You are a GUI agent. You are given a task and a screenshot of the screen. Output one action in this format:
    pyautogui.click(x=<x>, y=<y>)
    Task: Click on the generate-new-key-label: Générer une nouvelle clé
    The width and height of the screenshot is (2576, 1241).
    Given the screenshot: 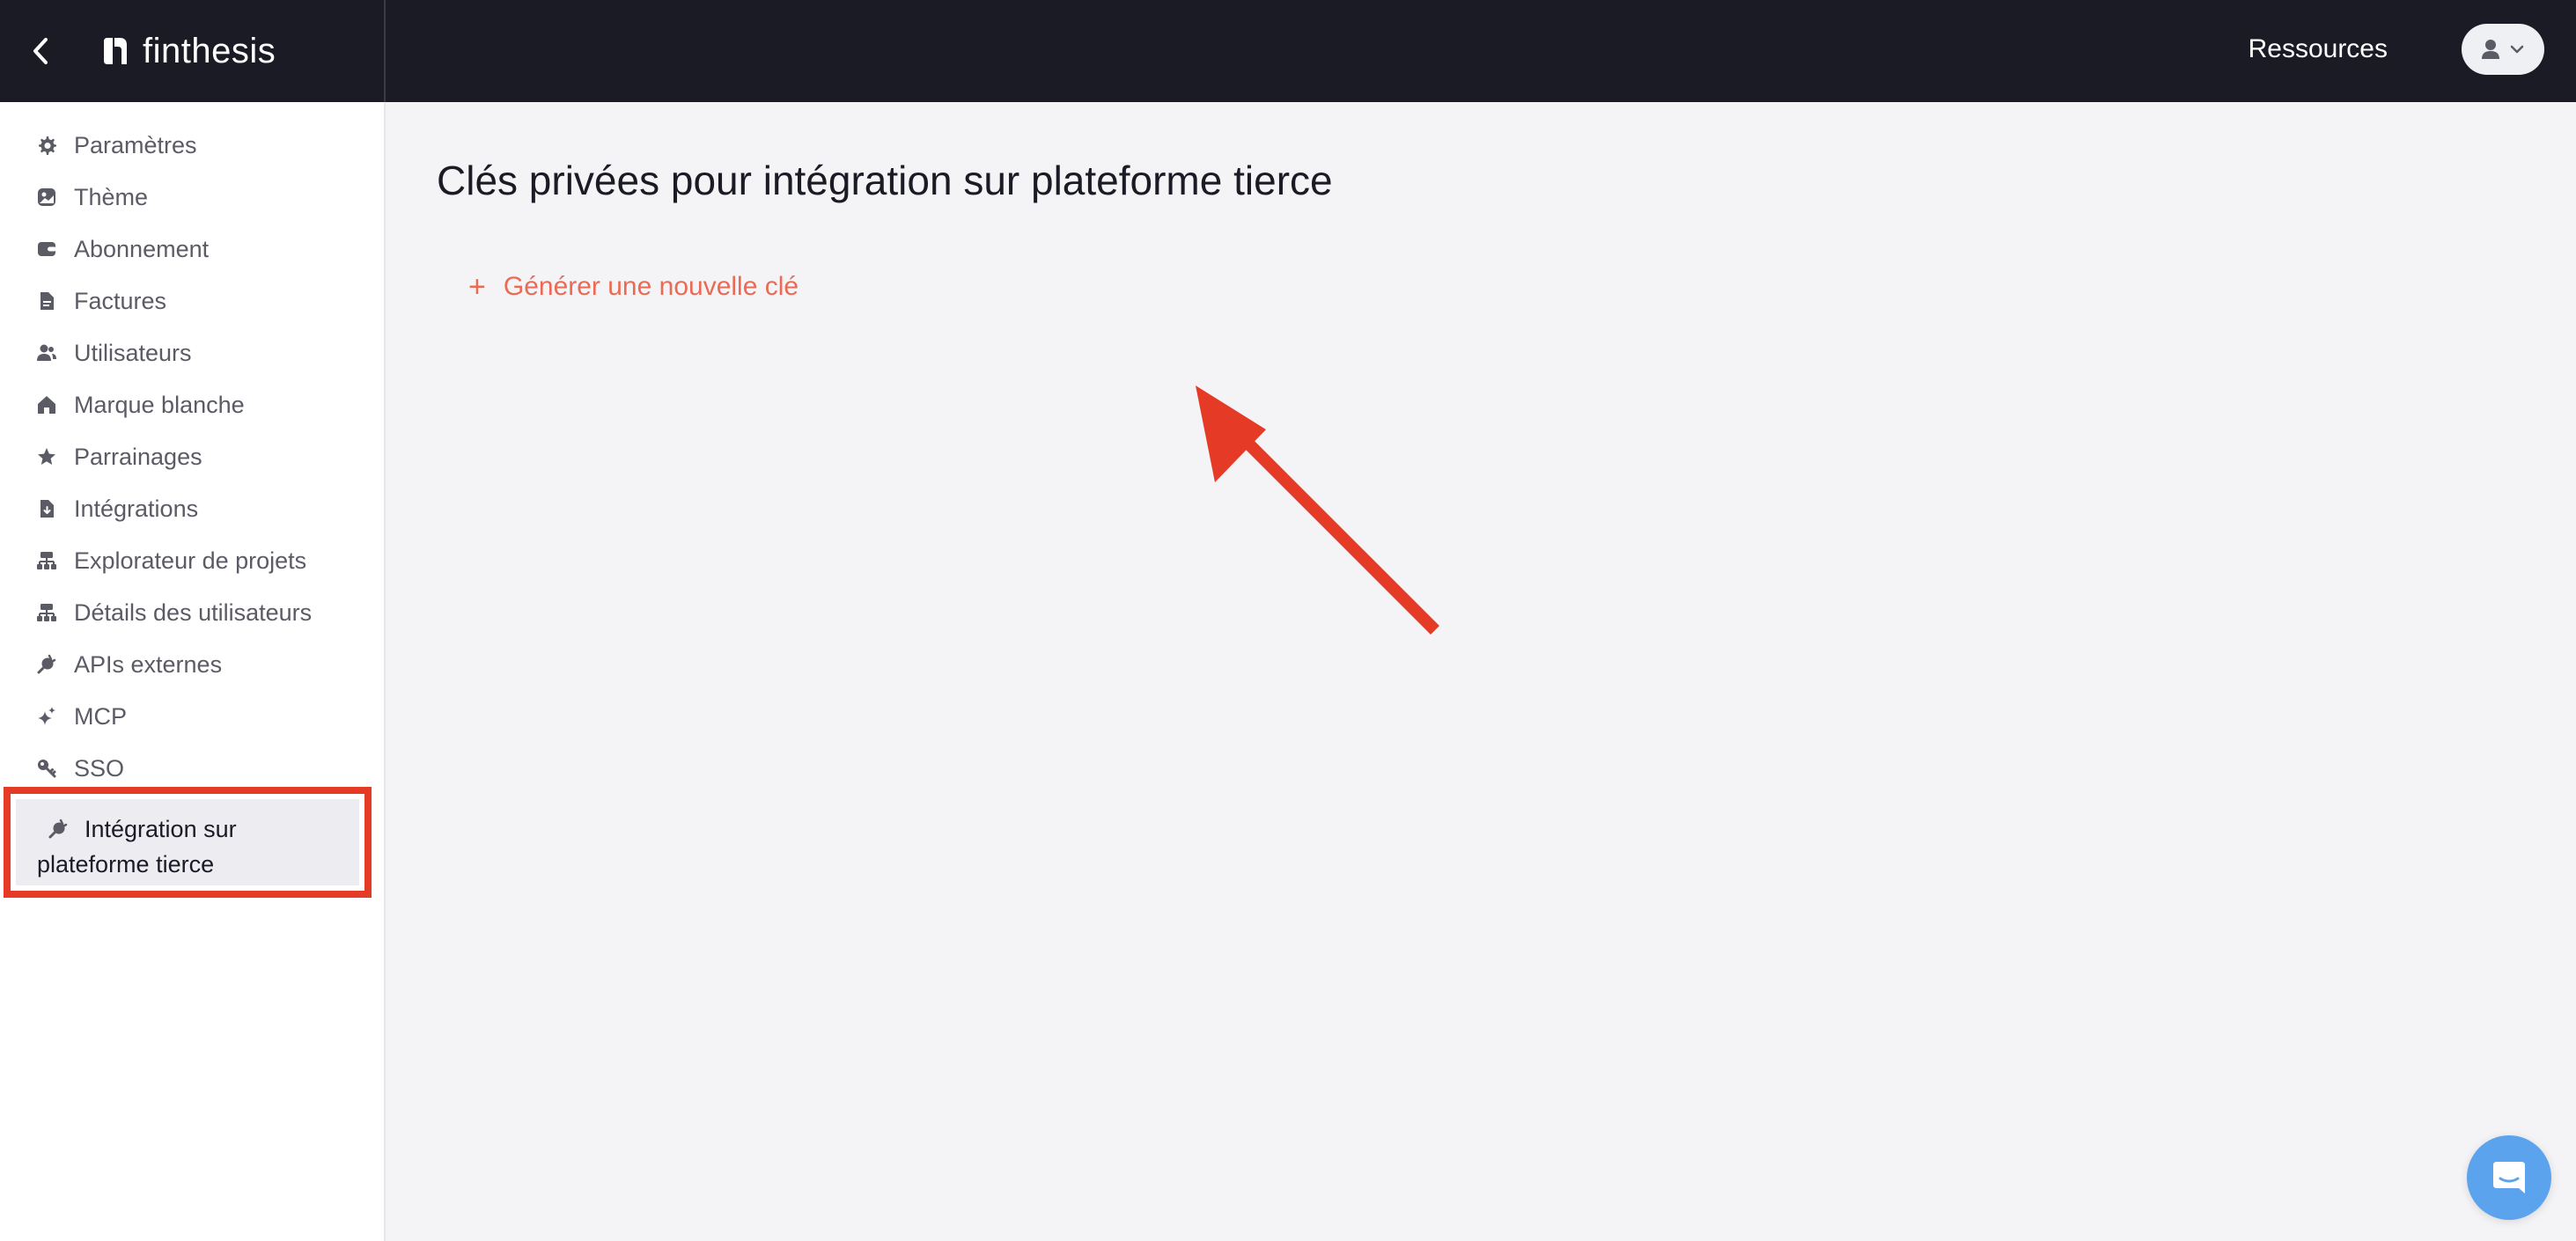 What is the action you would take?
    pyautogui.click(x=651, y=286)
    